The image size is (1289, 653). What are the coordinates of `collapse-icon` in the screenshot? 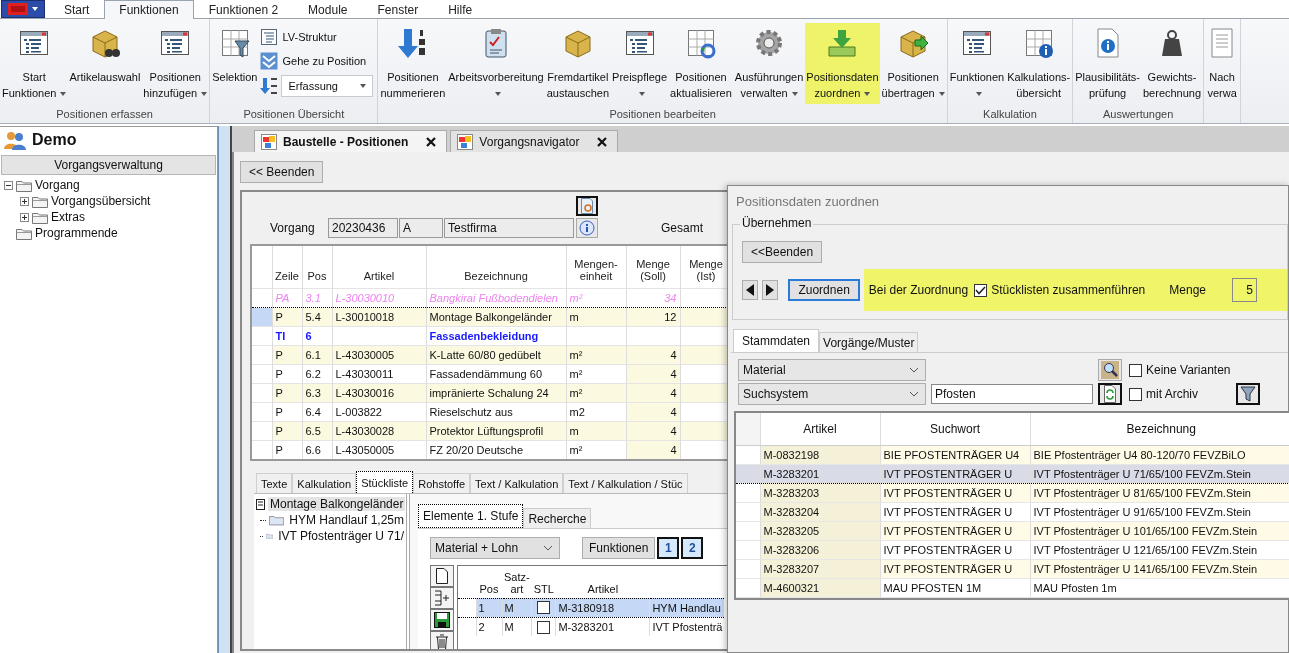 It's located at (8, 185).